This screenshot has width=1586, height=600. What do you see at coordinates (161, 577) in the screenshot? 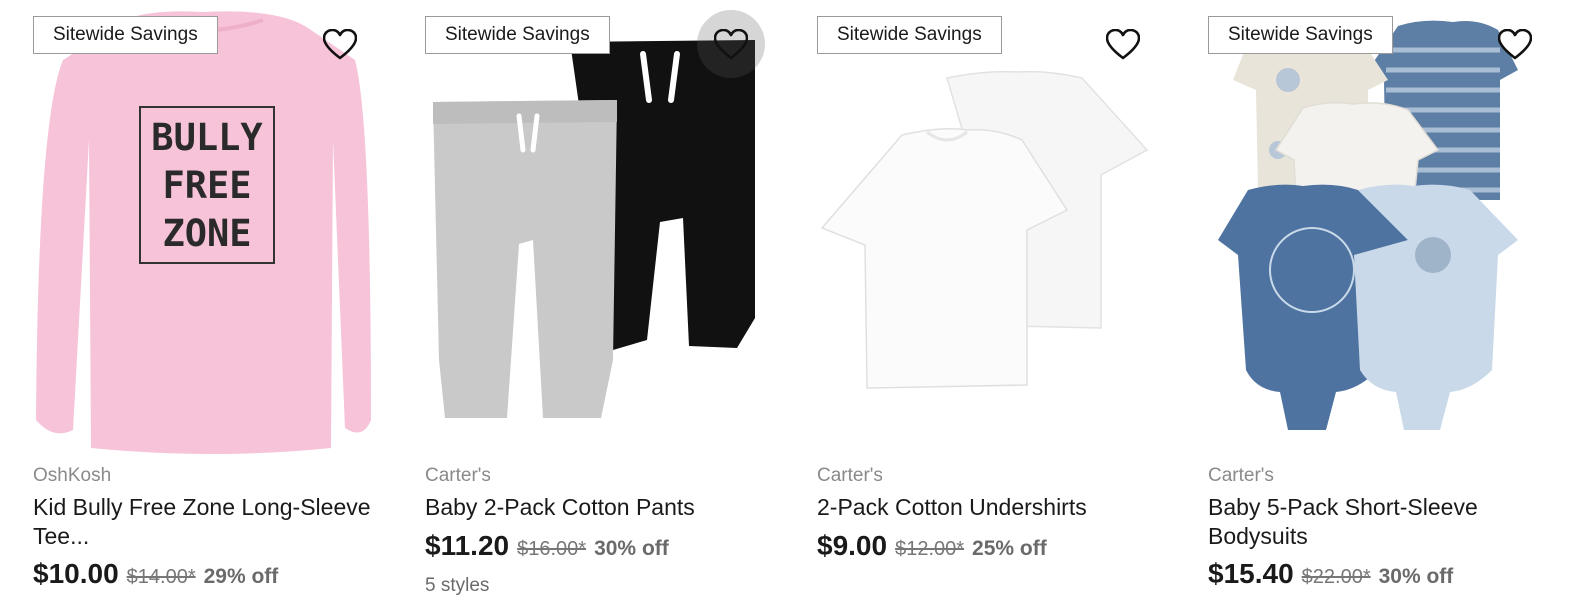
I see `original-price: $14.00*` at bounding box center [161, 577].